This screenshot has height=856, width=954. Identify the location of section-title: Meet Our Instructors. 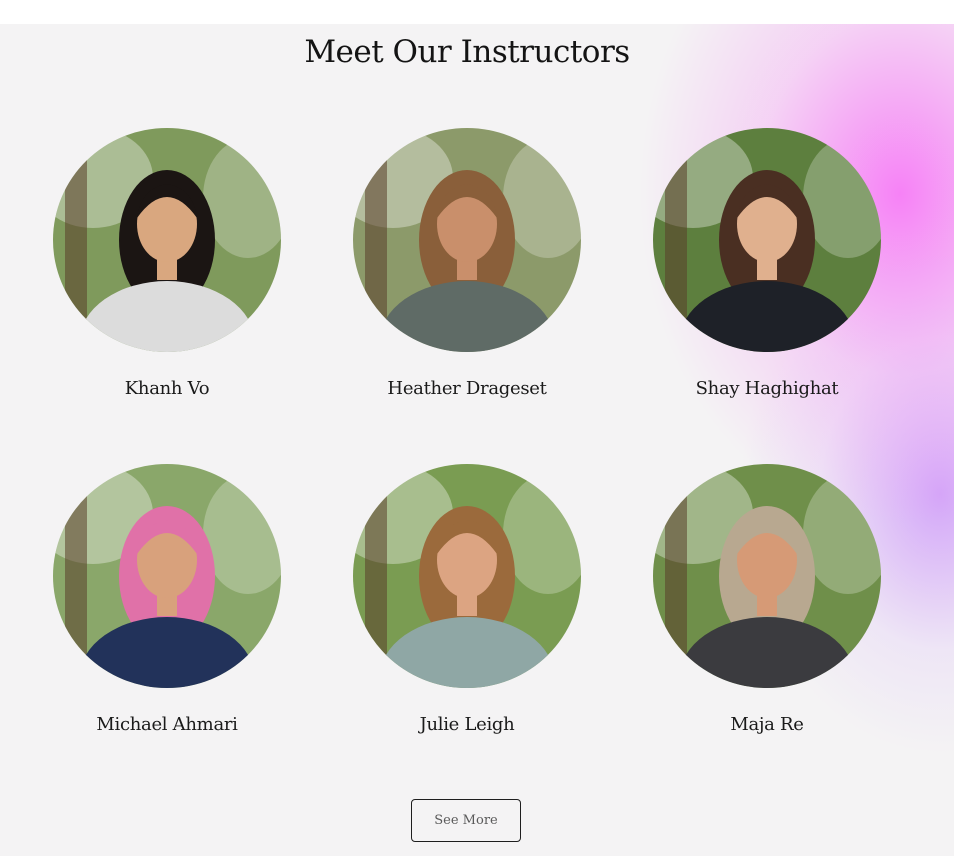
(467, 52).